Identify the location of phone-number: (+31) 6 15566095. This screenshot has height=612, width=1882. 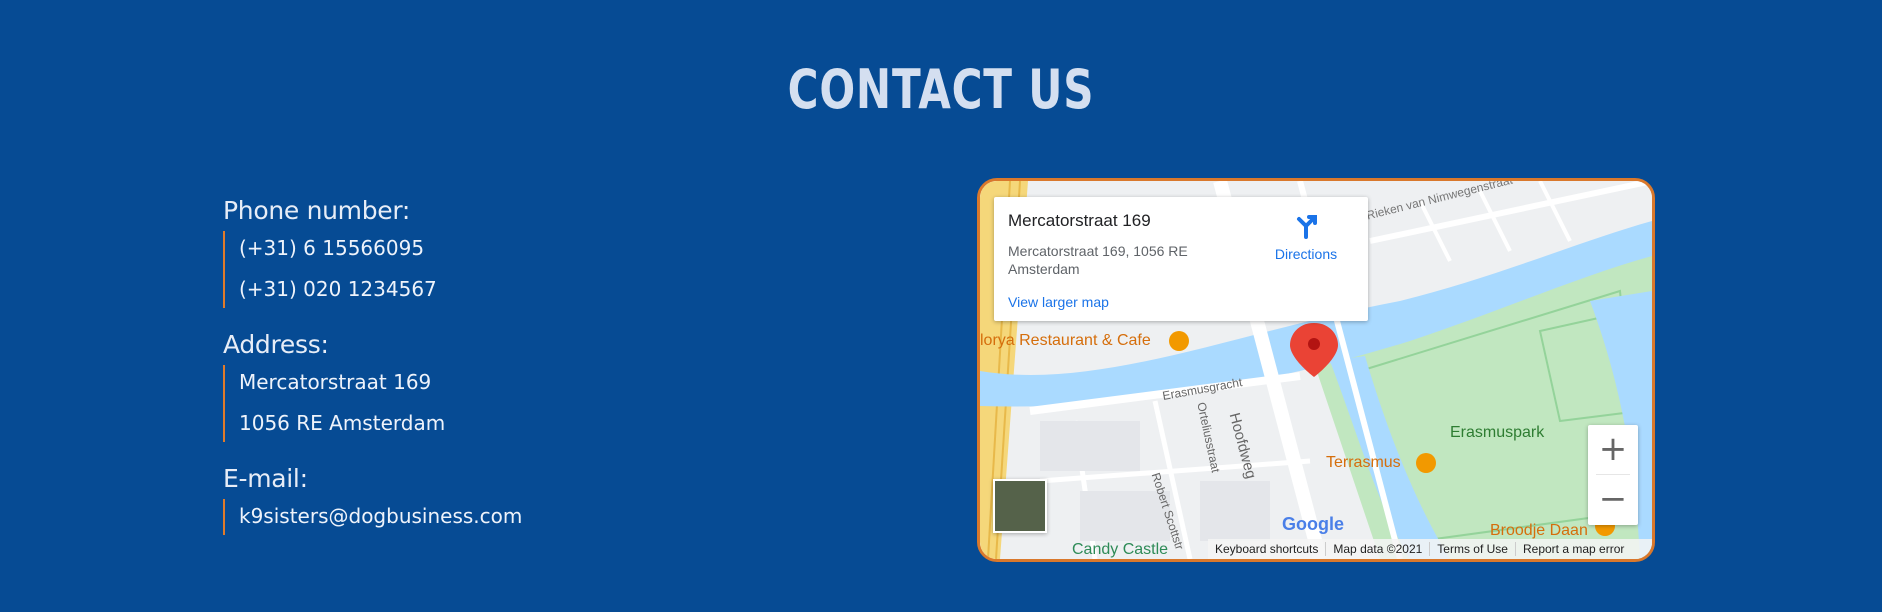
(380, 251).